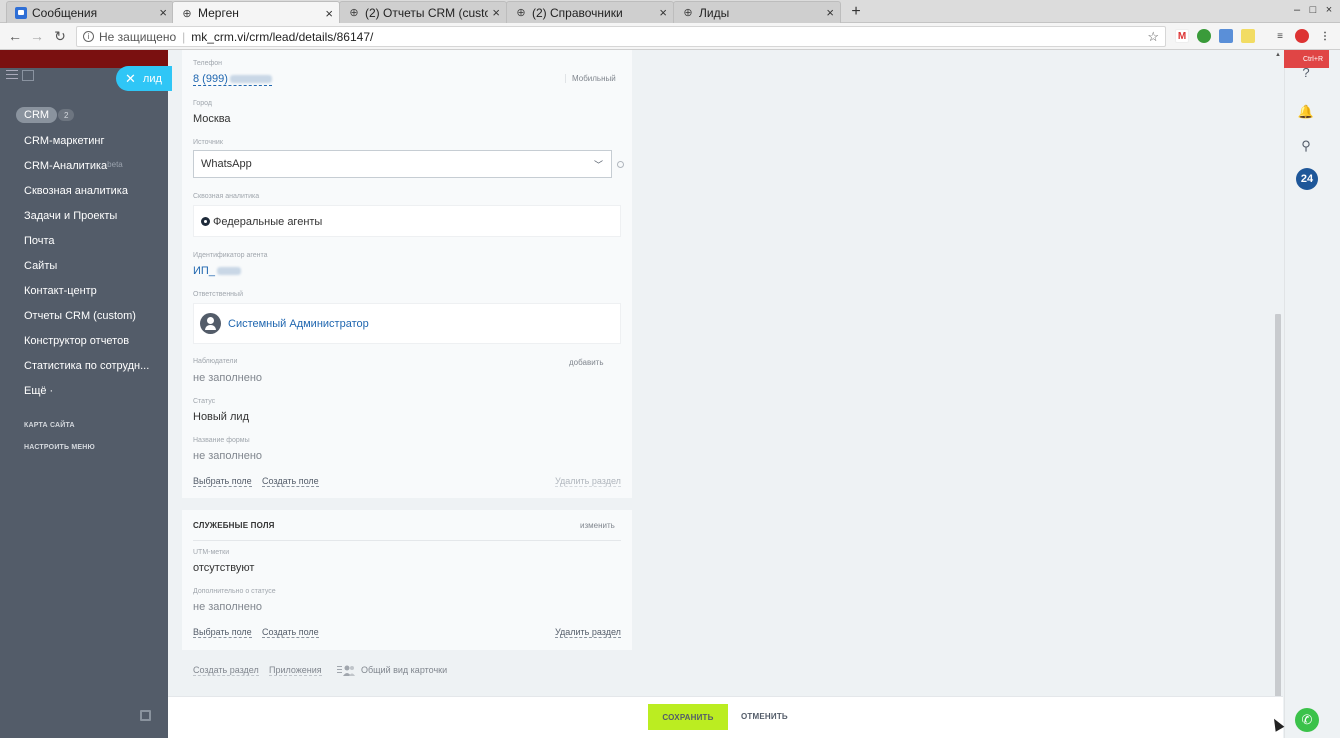  Describe the element at coordinates (256, 12) in the screenshot. I see `tab-mergen: ⊕ Мерген ×` at that location.